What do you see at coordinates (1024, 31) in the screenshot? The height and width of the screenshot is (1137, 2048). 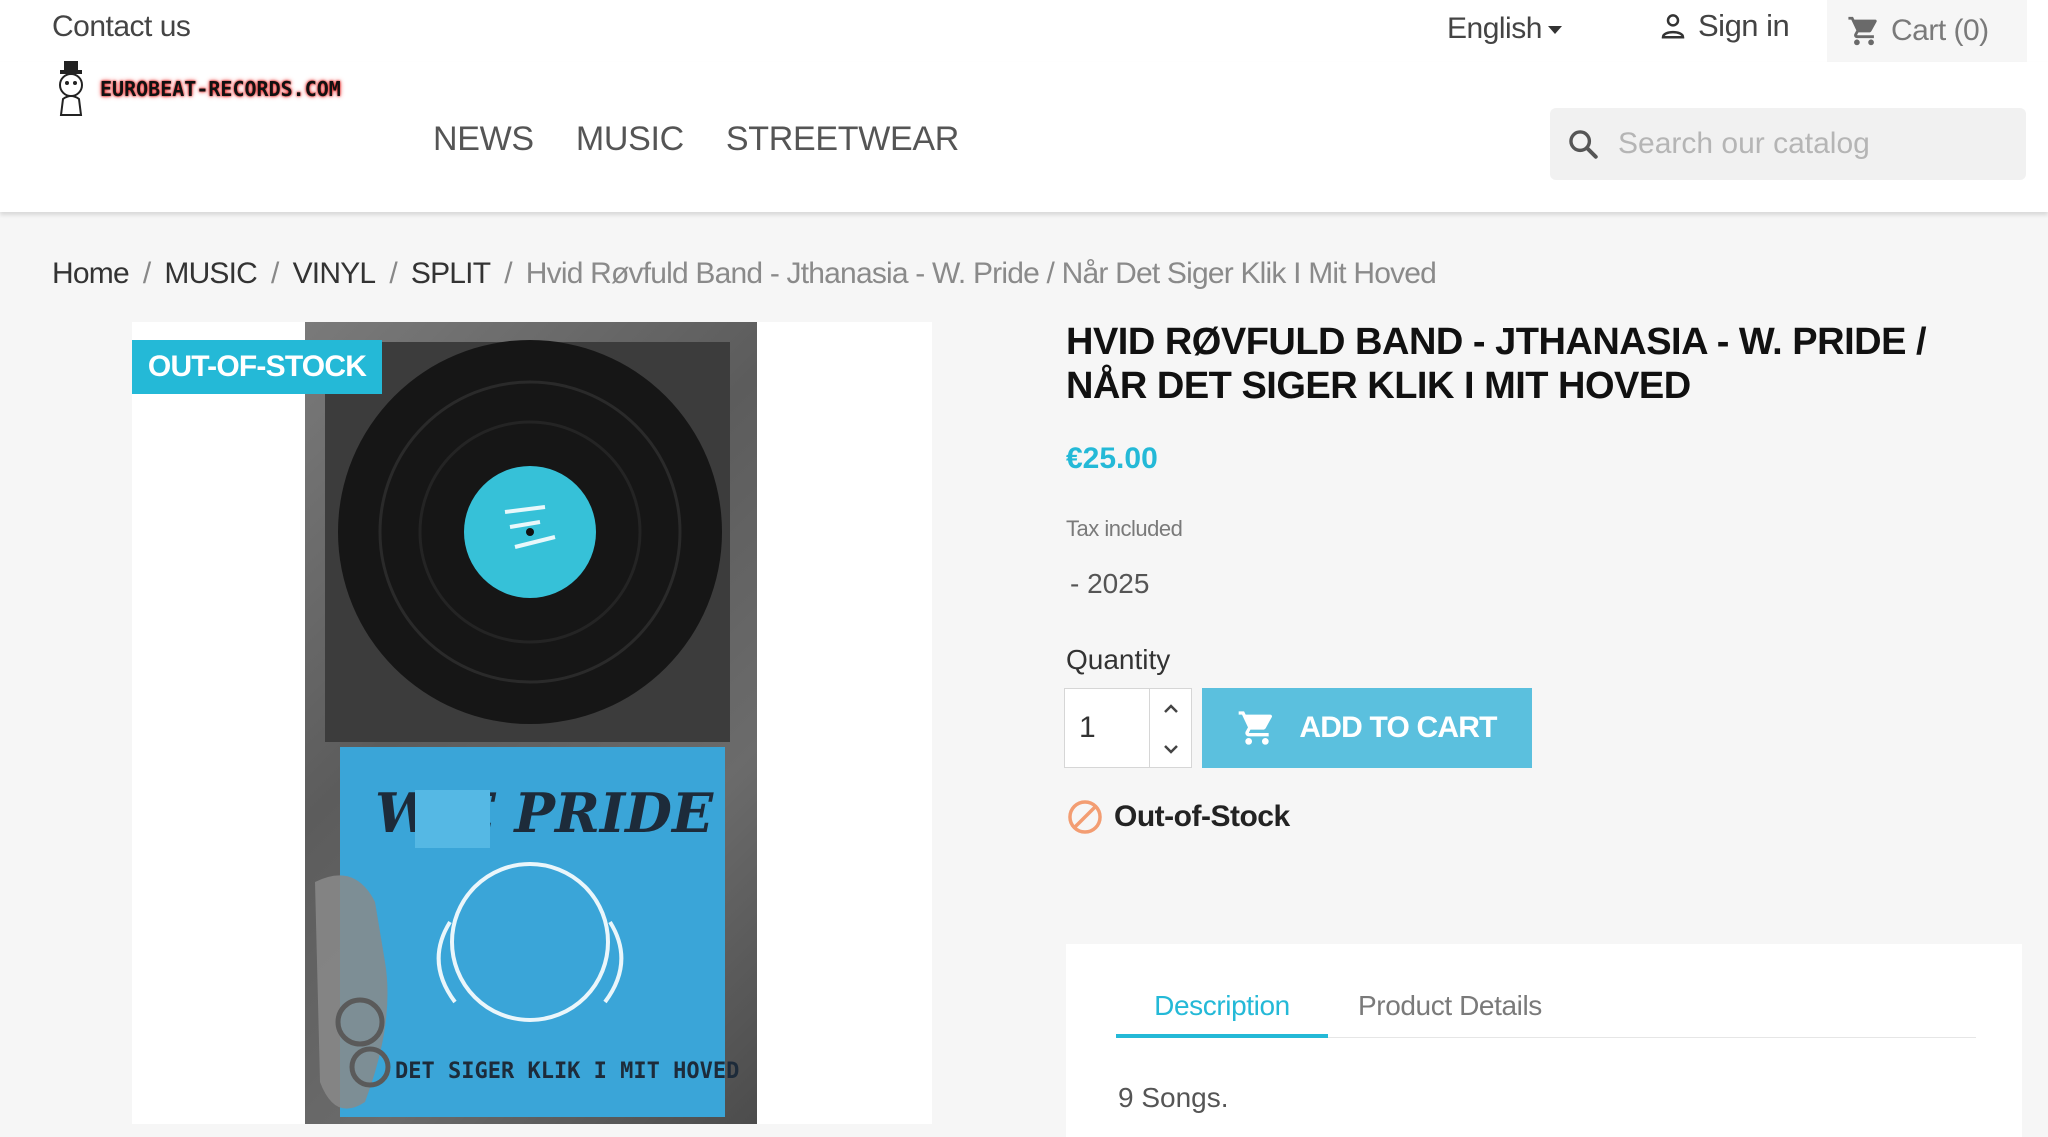 I see `top-bar: Contact us English Sign in Cart (0)` at bounding box center [1024, 31].